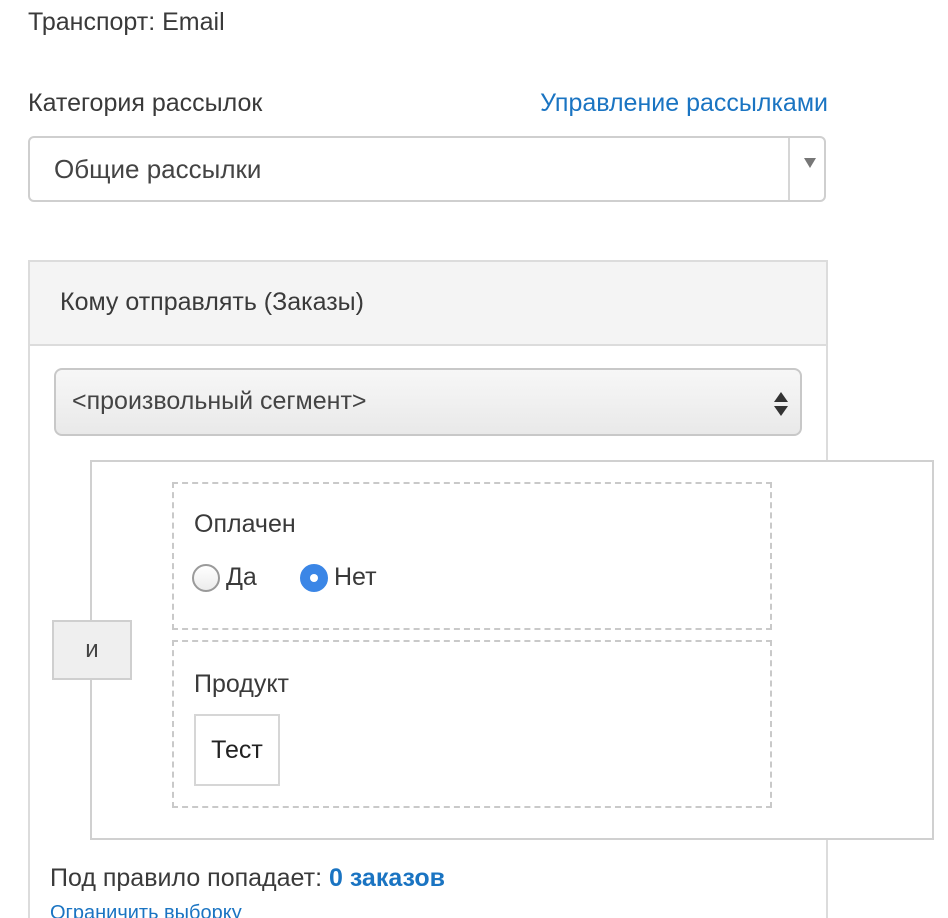 This screenshot has height=918, width=948. What do you see at coordinates (186, 878) in the screenshot?
I see `result-prefix: Под правило попадает:` at bounding box center [186, 878].